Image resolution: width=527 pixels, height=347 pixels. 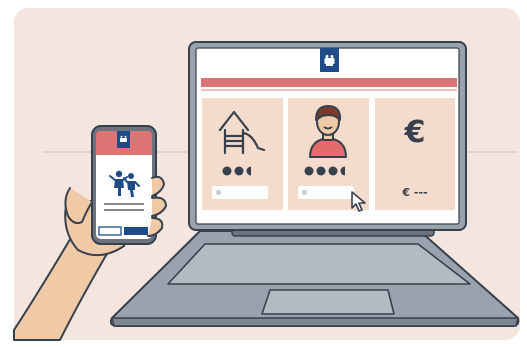 What do you see at coordinates (329, 60) in the screenshot?
I see `laptop-logo` at bounding box center [329, 60].